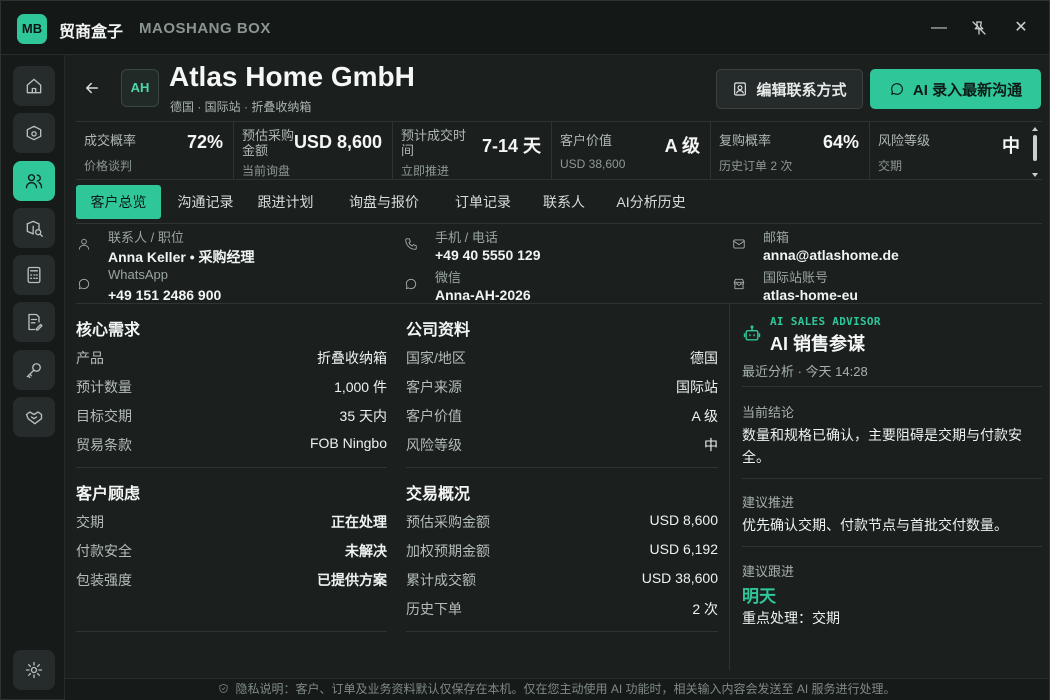 Image resolution: width=1050 pixels, height=700 pixels. I want to click on row-key: 目标交期, so click(104, 416).